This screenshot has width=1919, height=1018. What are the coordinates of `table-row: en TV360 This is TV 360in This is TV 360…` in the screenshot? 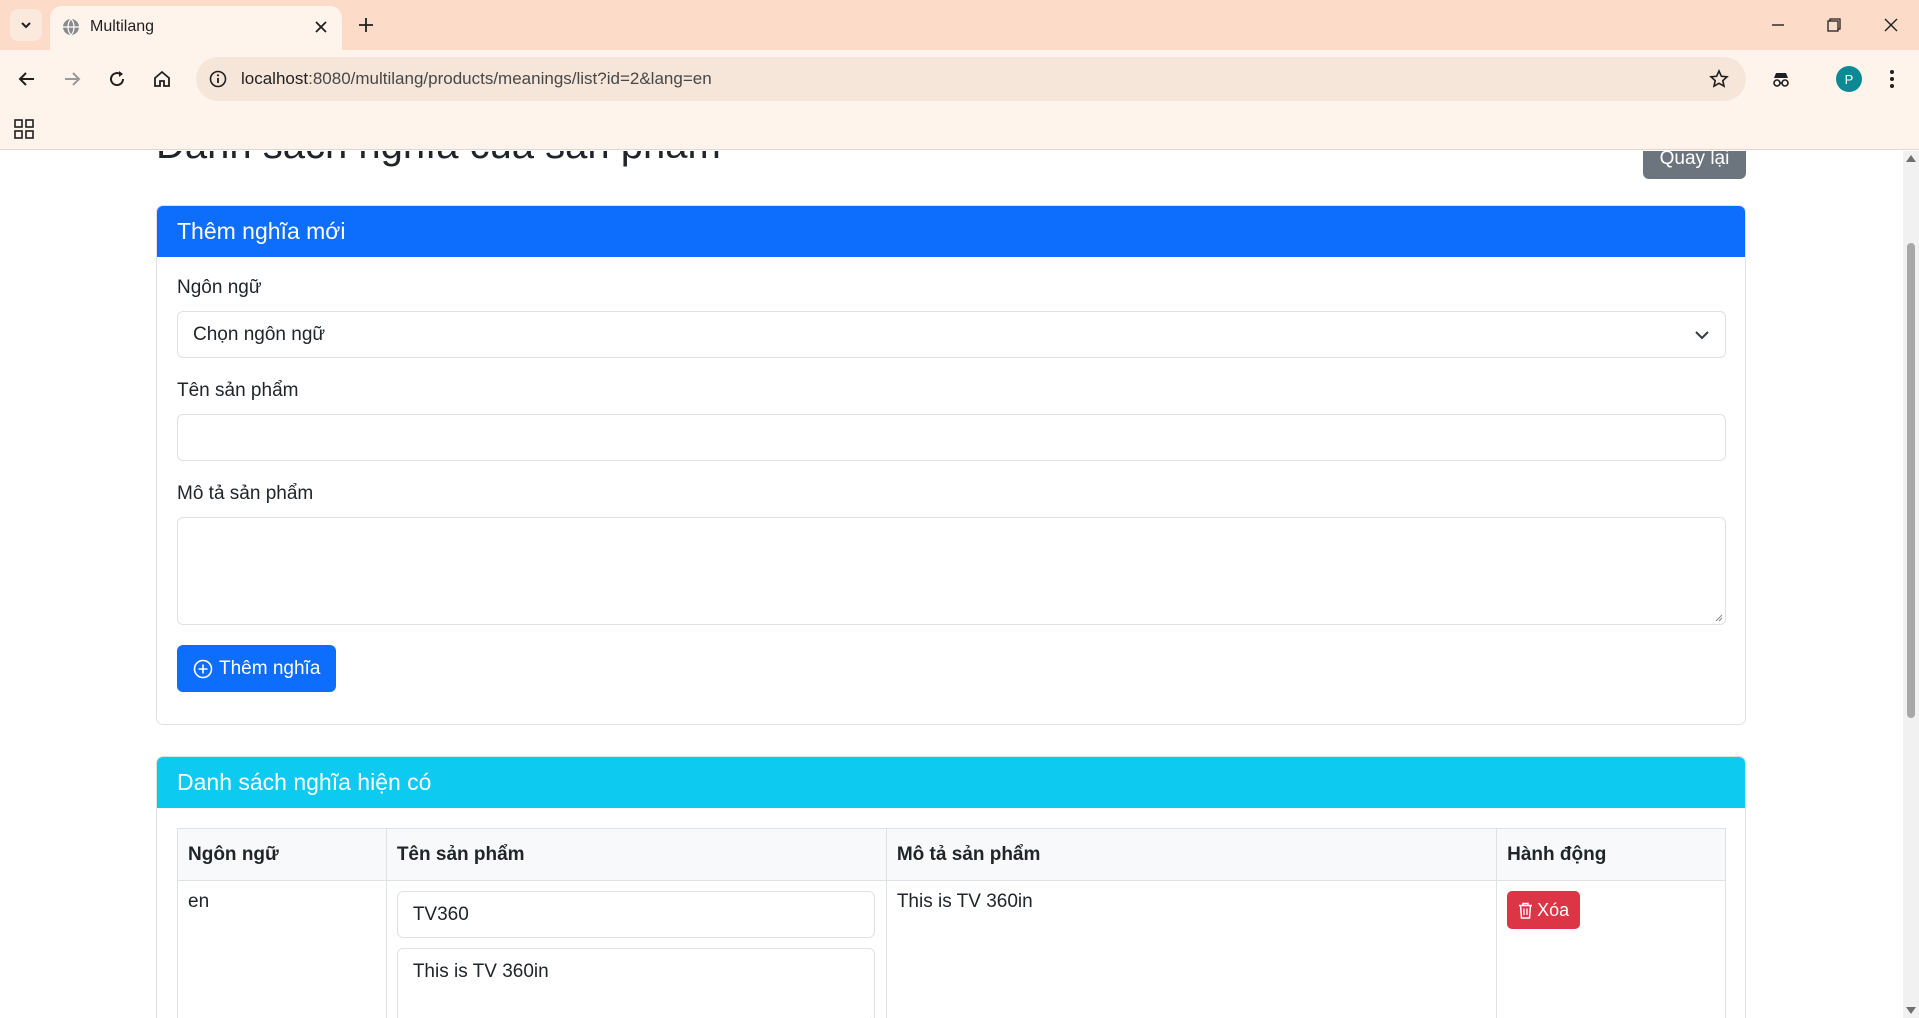 It's located at (951, 949).